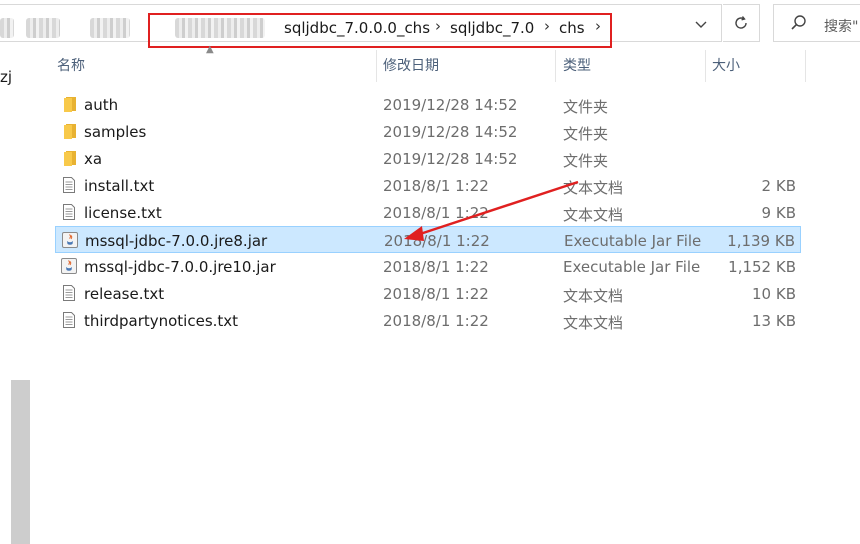 This screenshot has height=544, width=860. What do you see at coordinates (93, 159) in the screenshot?
I see `file-name: xa` at bounding box center [93, 159].